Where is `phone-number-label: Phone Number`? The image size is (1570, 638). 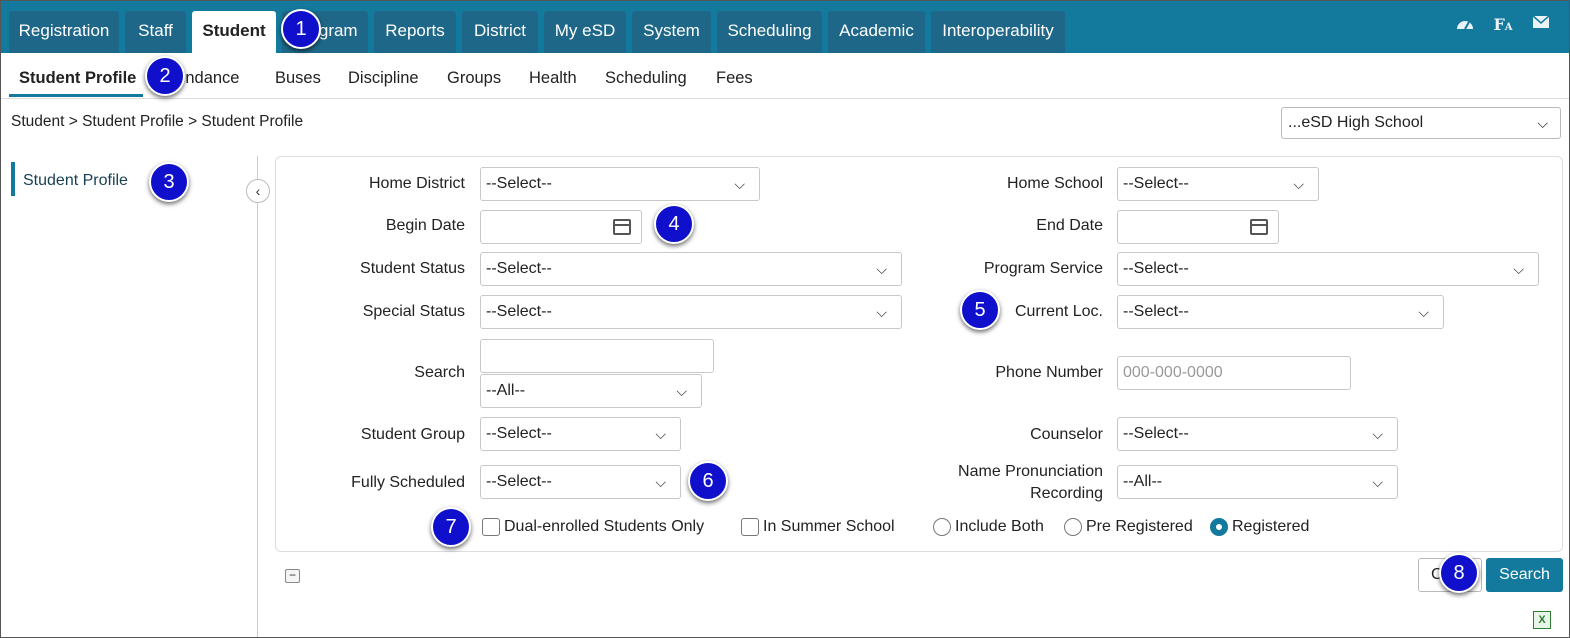 phone-number-label: Phone Number is located at coordinates (1049, 372).